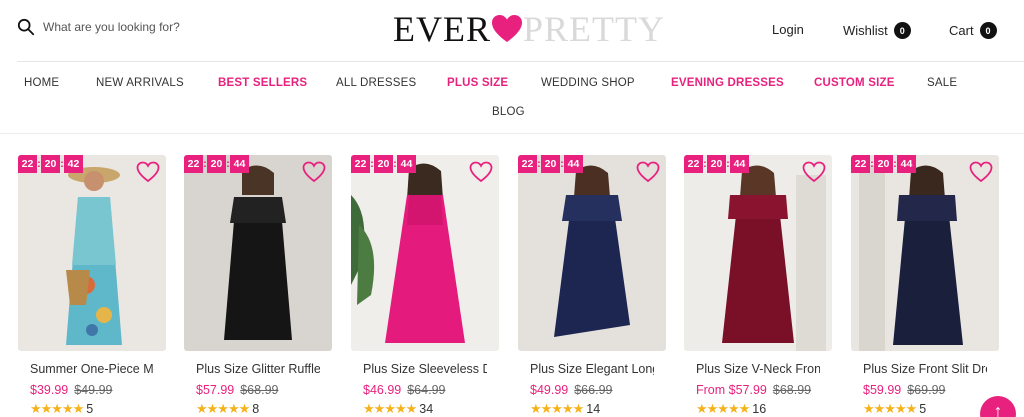 The height and width of the screenshot is (417, 1024). I want to click on cart-link: Cart 0, so click(973, 30).